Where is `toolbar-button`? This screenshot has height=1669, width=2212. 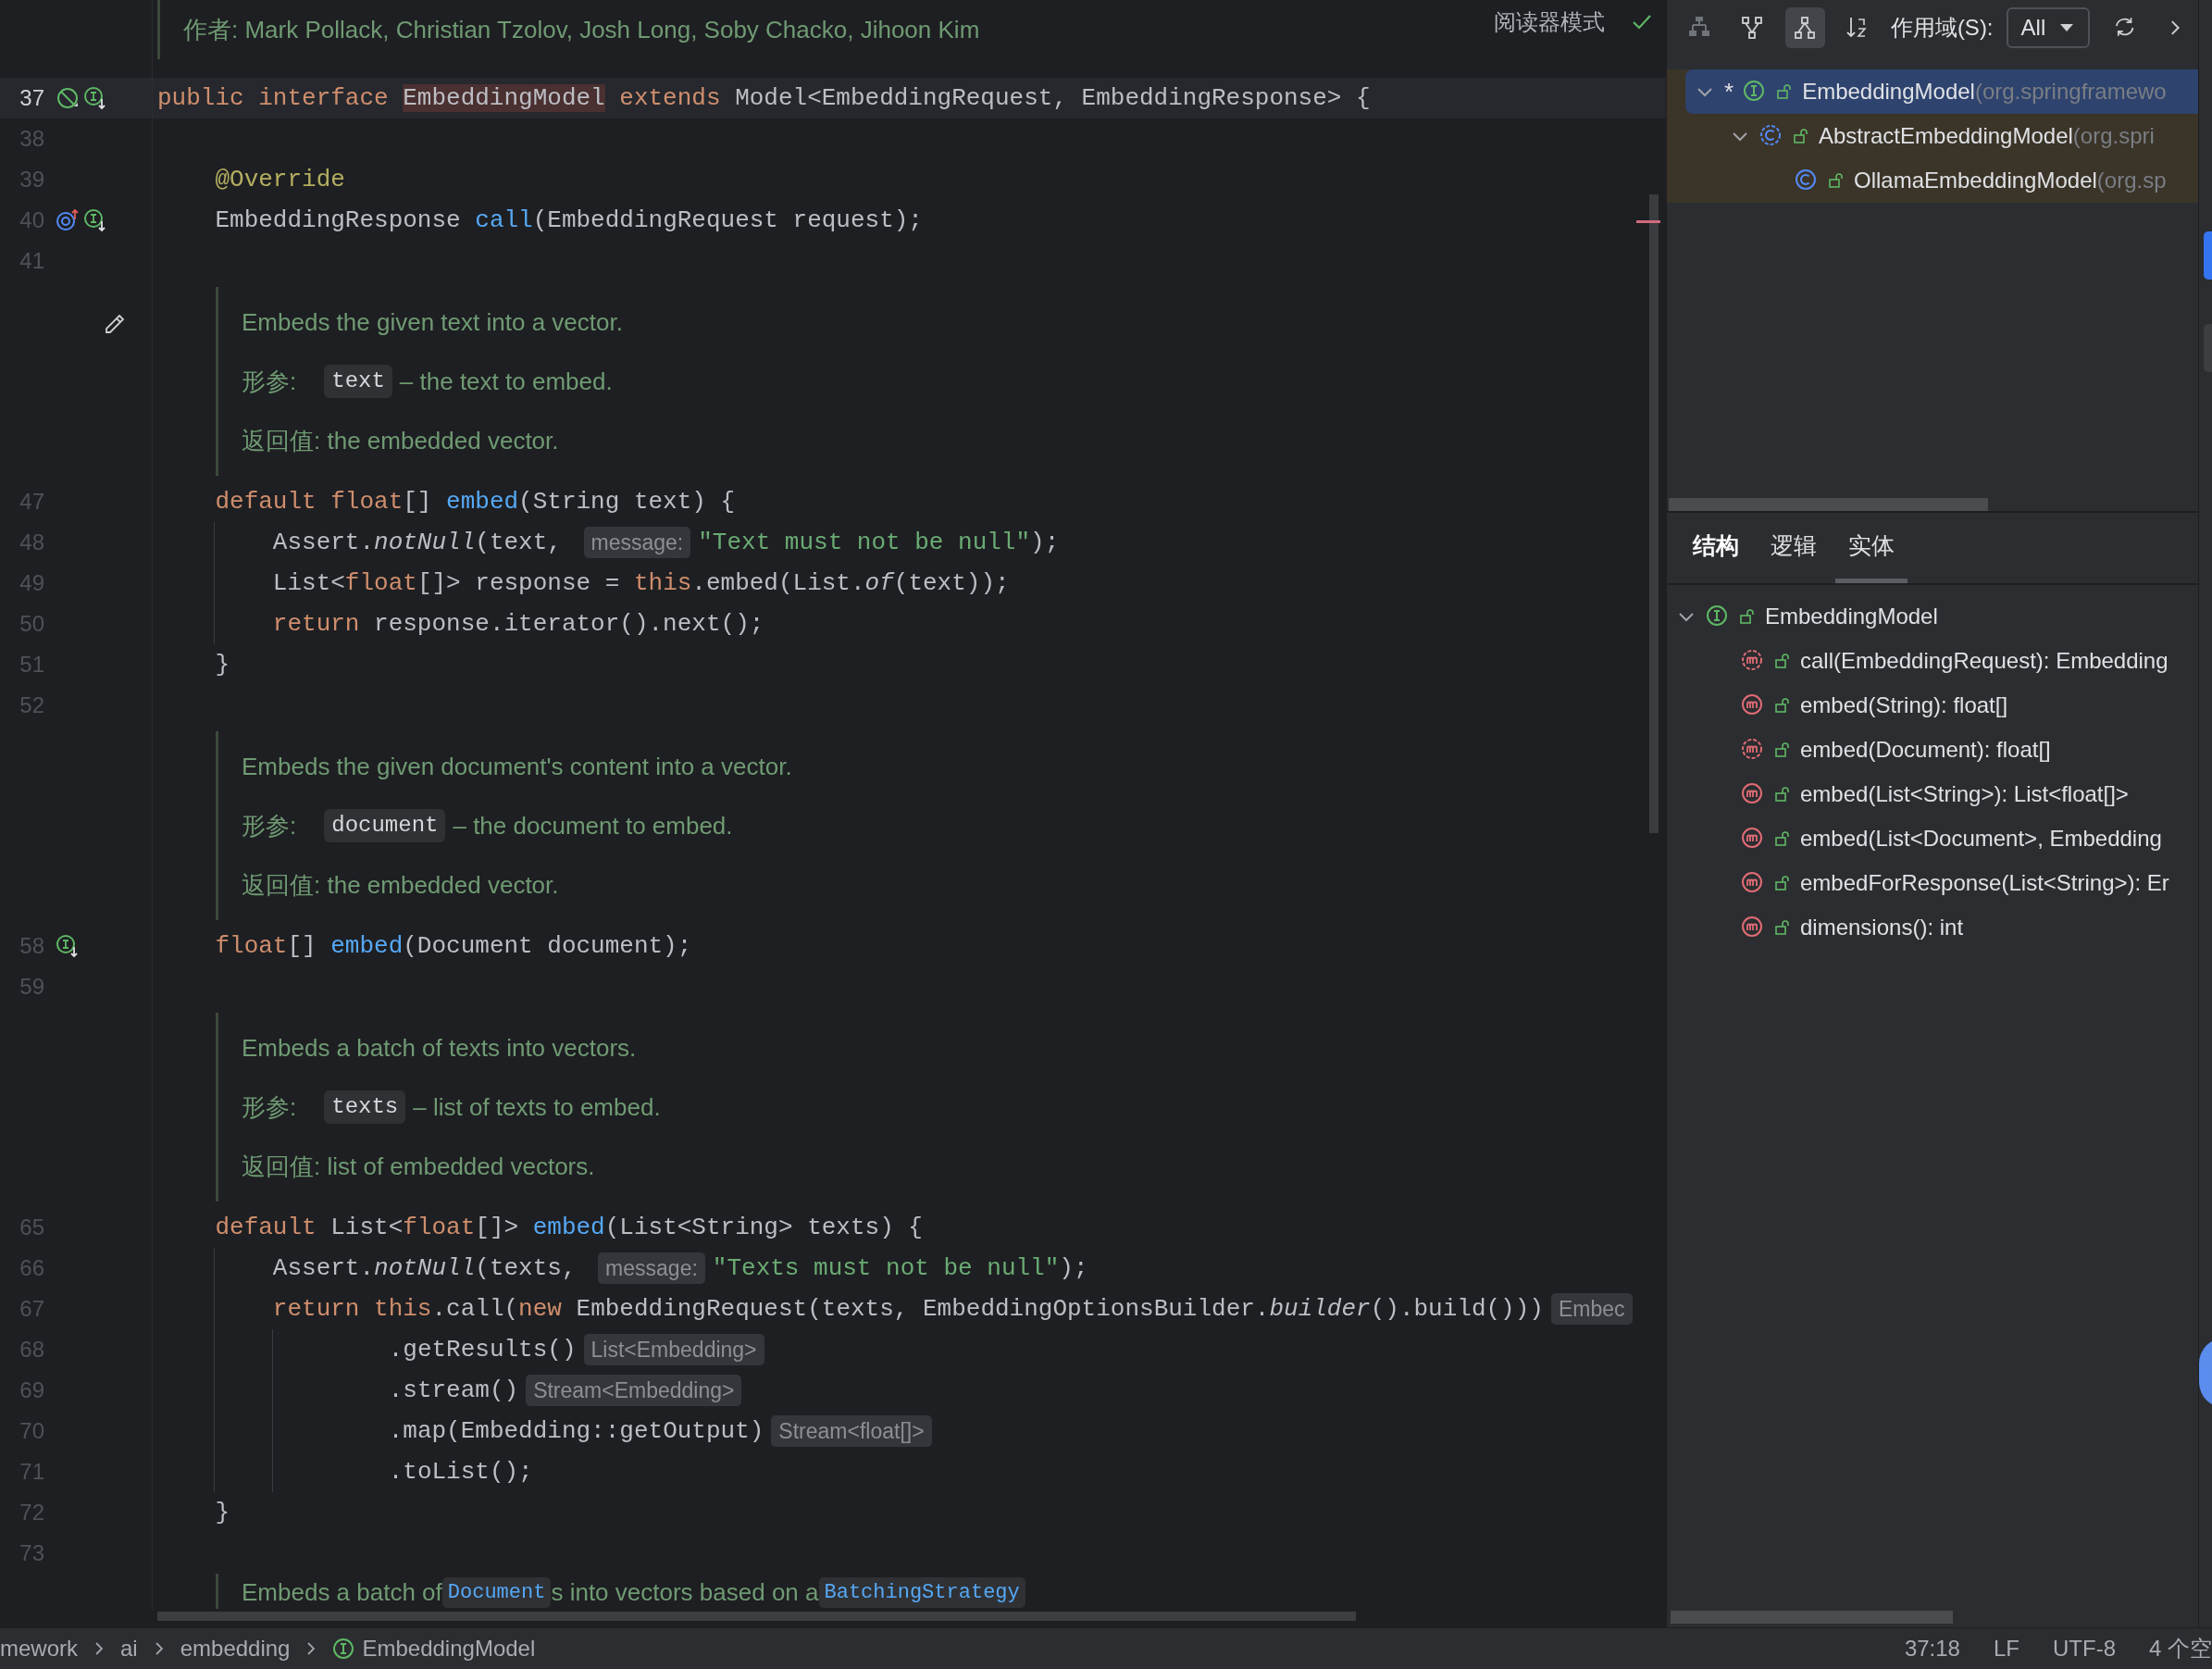
toolbar-button is located at coordinates (1804, 27).